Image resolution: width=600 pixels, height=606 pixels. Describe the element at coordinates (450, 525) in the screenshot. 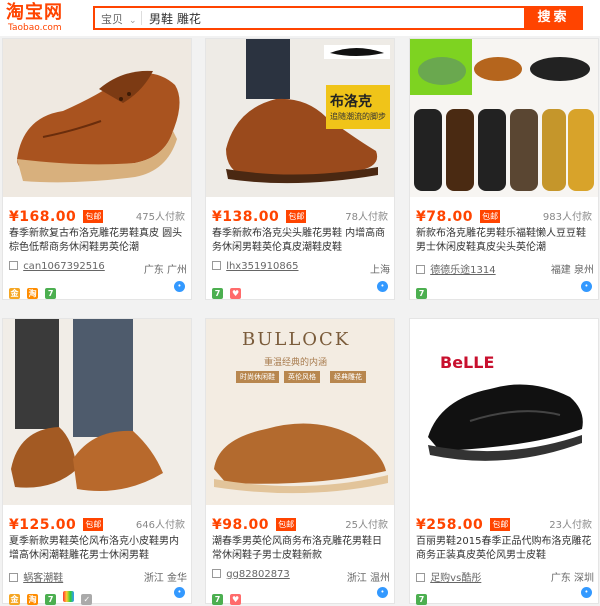

I see `product-price: ¥258.00` at that location.